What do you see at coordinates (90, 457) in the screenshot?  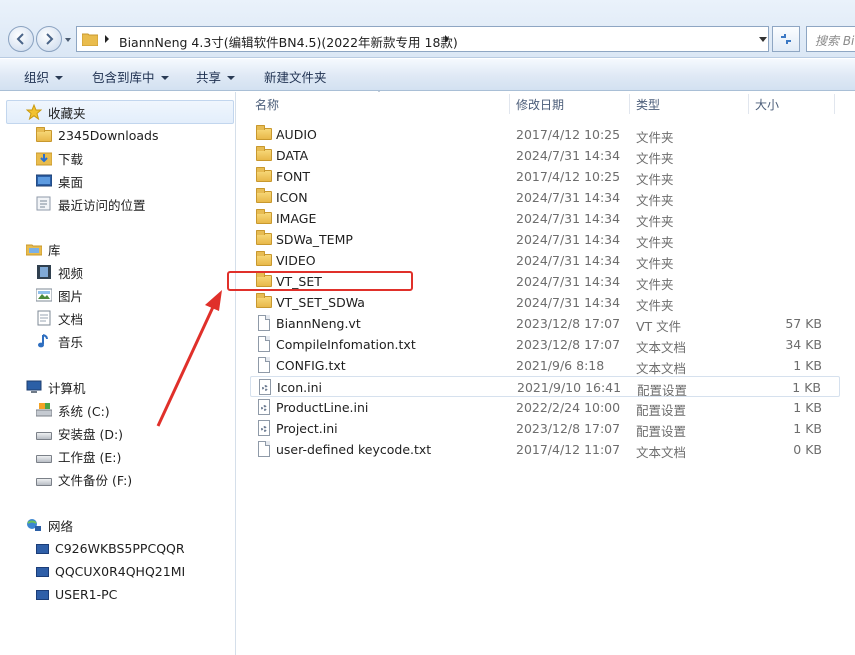 I see `nav-item-label: 工作盘 (E:)` at bounding box center [90, 457].